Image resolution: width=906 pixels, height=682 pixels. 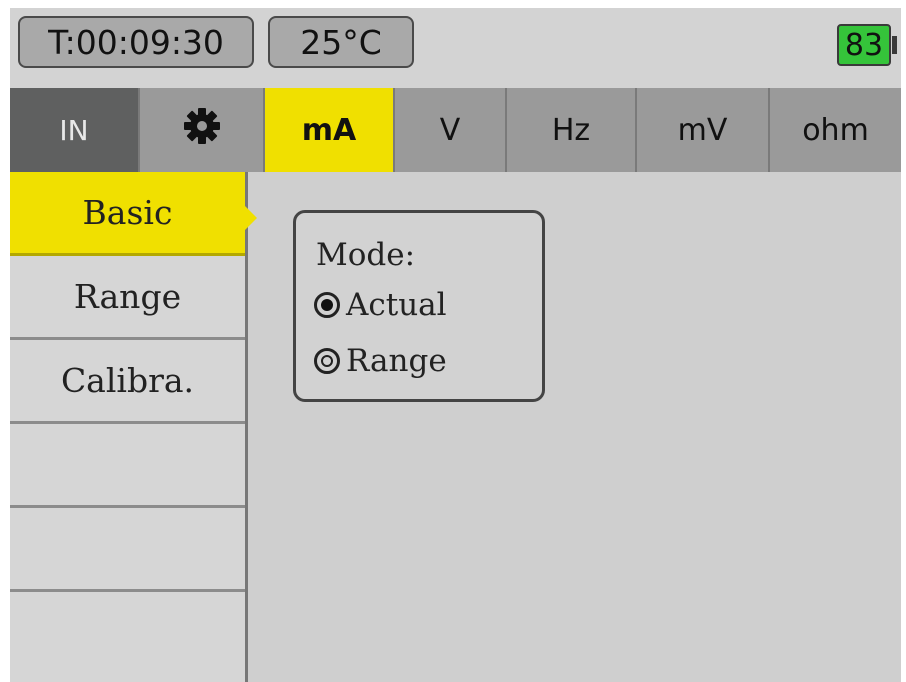 What do you see at coordinates (127, 298) in the screenshot?
I see `menu-item-range: Range` at bounding box center [127, 298].